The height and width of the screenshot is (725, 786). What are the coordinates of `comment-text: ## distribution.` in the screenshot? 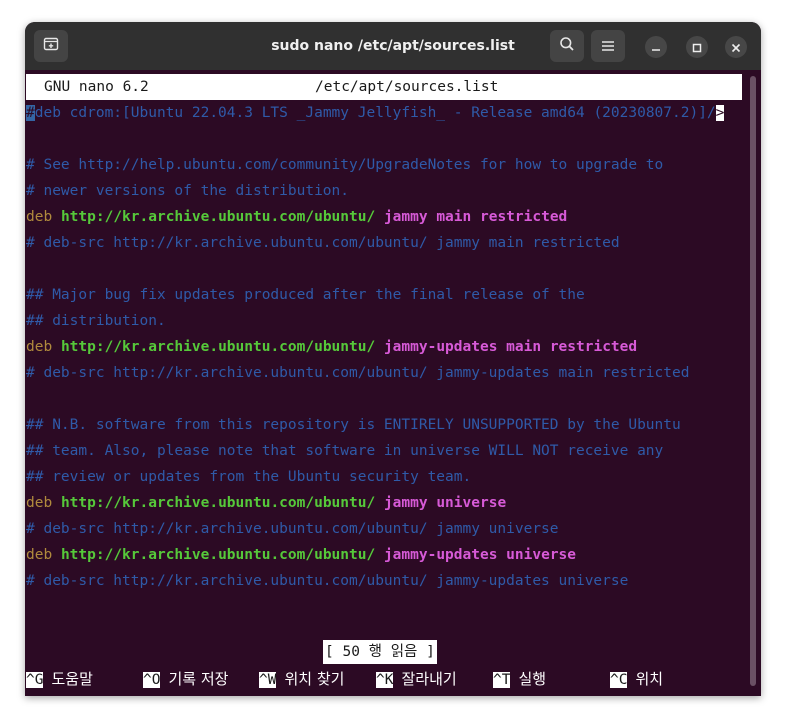 It's located at (96, 321).